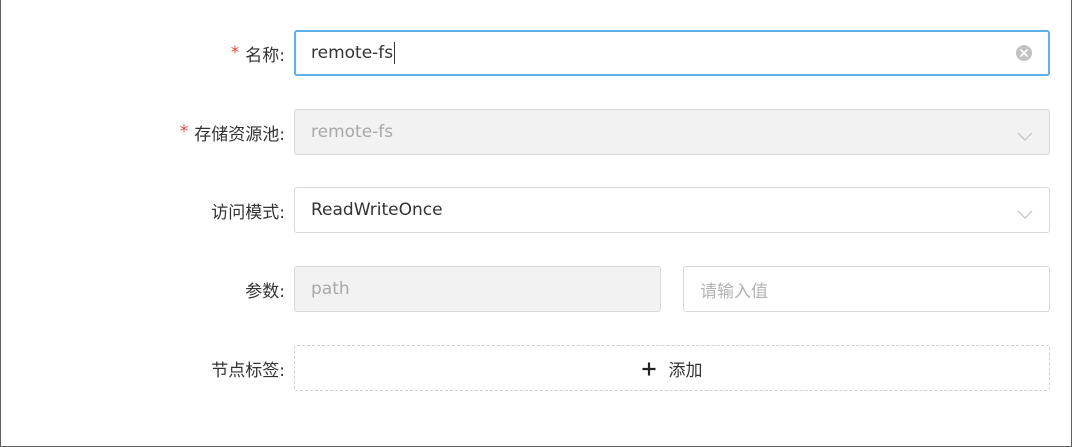  I want to click on storage-pool-label-text: 存储资源池:, so click(239, 134).